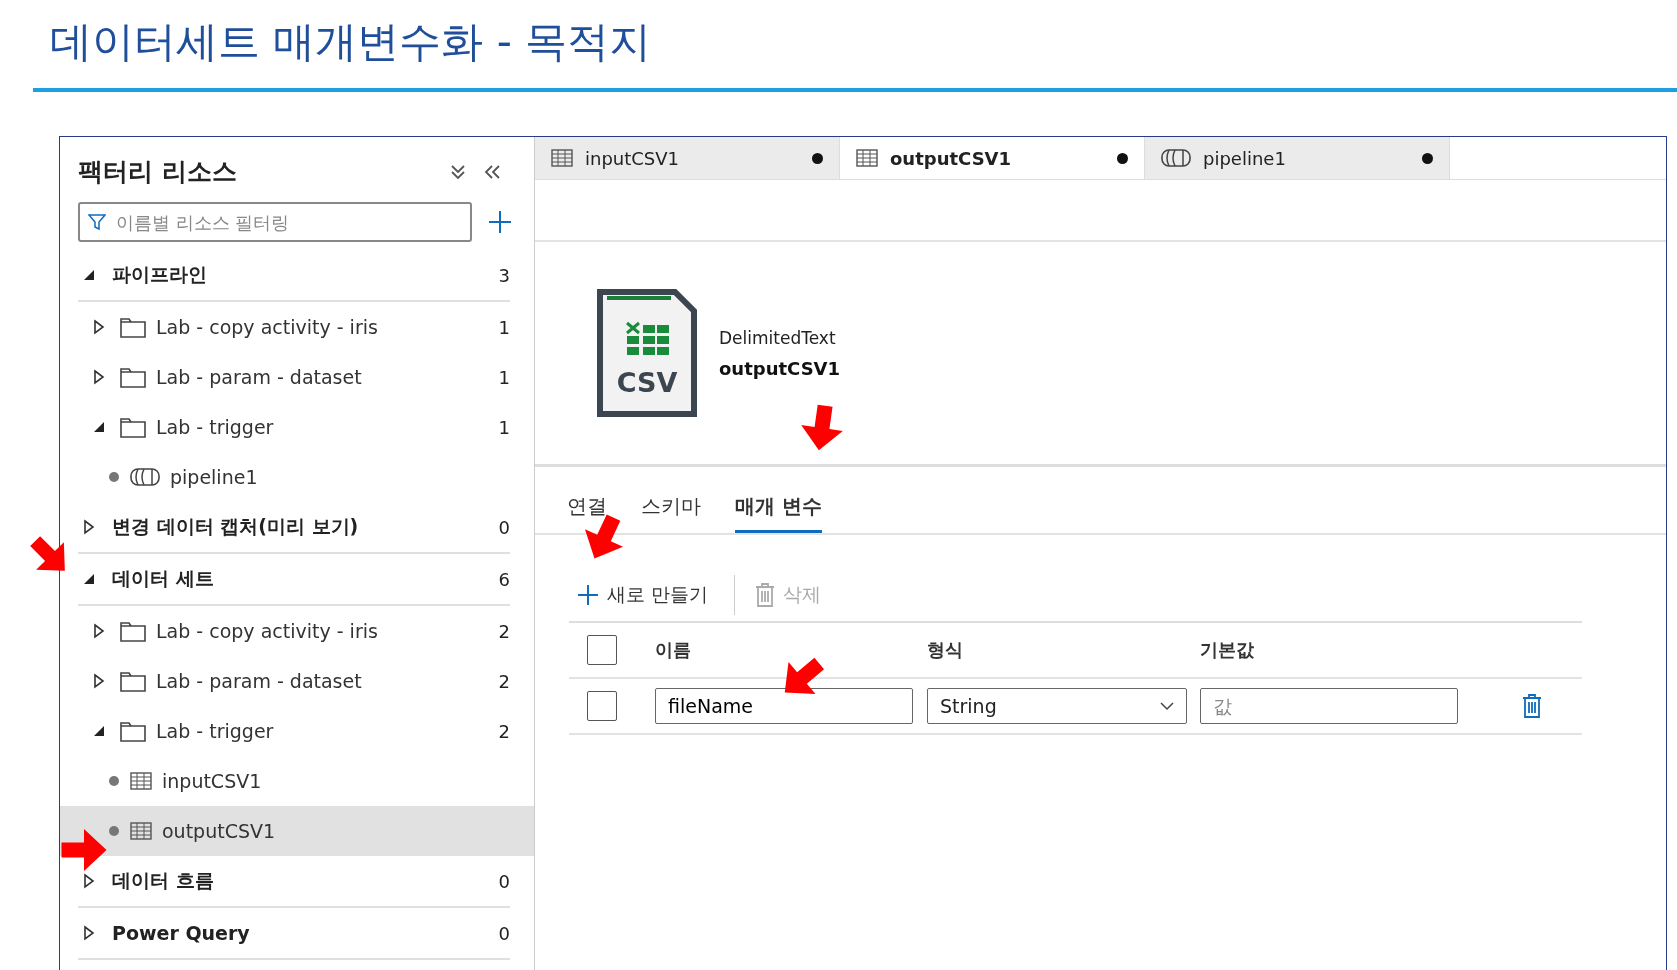 This screenshot has height=970, width=1677. I want to click on folder-row: Lab - copy activity - iris 1, so click(297, 327).